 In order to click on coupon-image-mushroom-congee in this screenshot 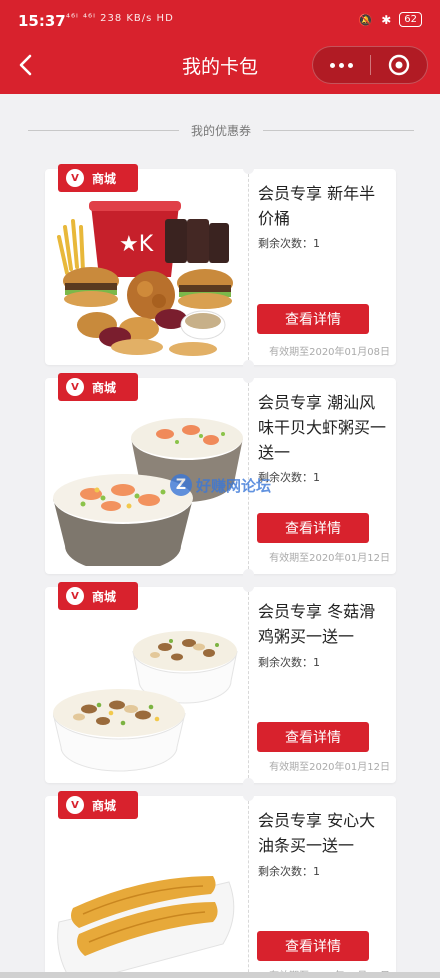, I will do `click(148, 695)`.